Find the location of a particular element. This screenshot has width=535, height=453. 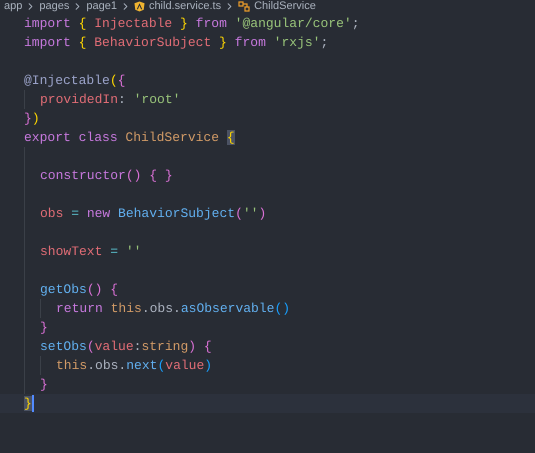

class-symbol-icon is located at coordinates (244, 6).